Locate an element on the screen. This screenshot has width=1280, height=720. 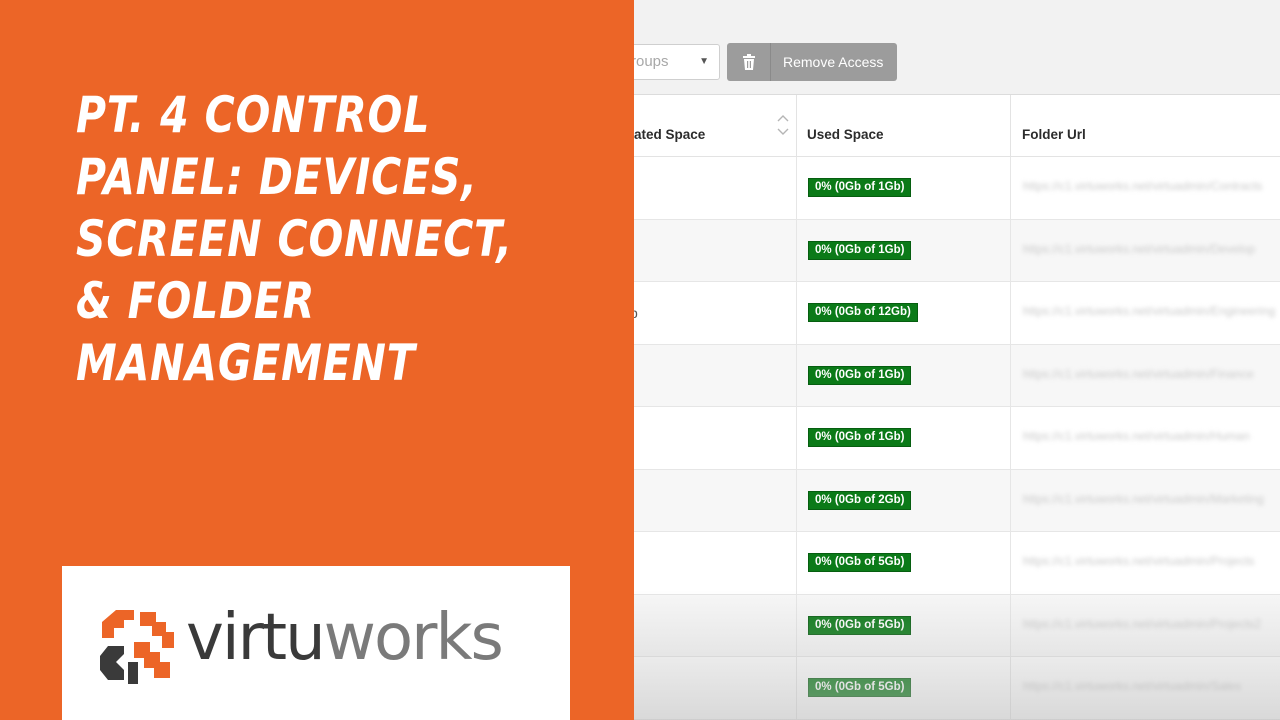
title-line: Pt. 4 Control is located at coordinates (253, 115).